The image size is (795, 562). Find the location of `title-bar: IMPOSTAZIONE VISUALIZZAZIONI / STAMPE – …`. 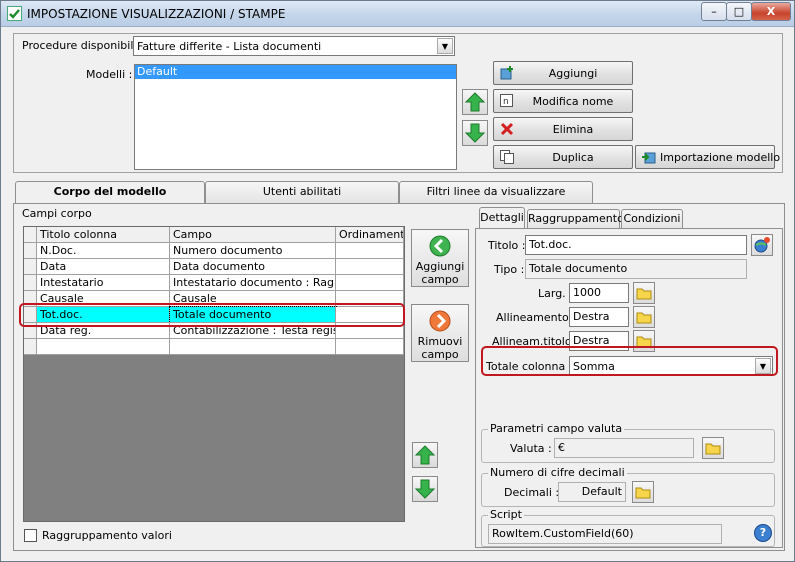

title-bar: IMPOSTAZIONE VISUALIZZAZIONI / STAMPE – … is located at coordinates (397, 14).